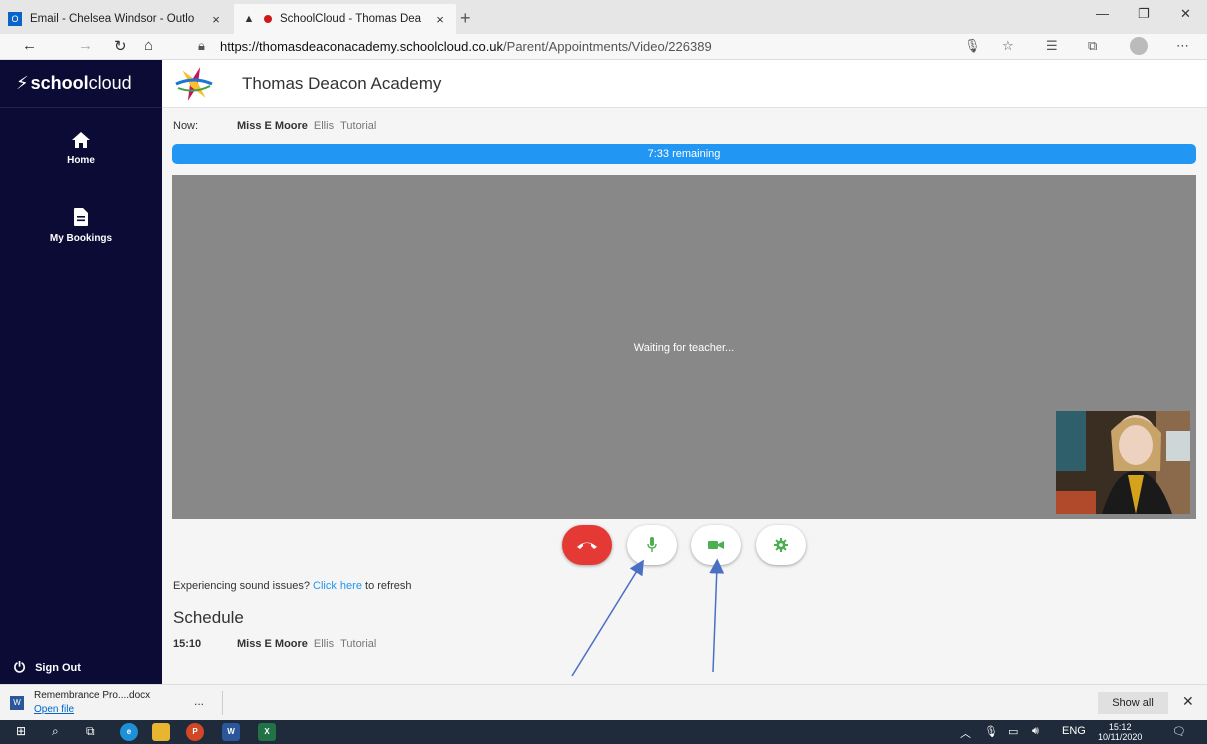  I want to click on arrow-to-camera, so click(717, 615).